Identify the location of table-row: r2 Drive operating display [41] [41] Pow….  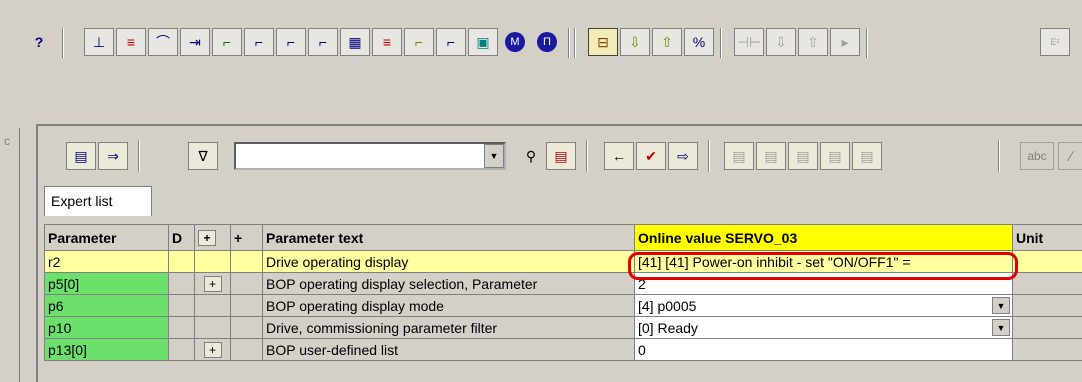
(563, 261).